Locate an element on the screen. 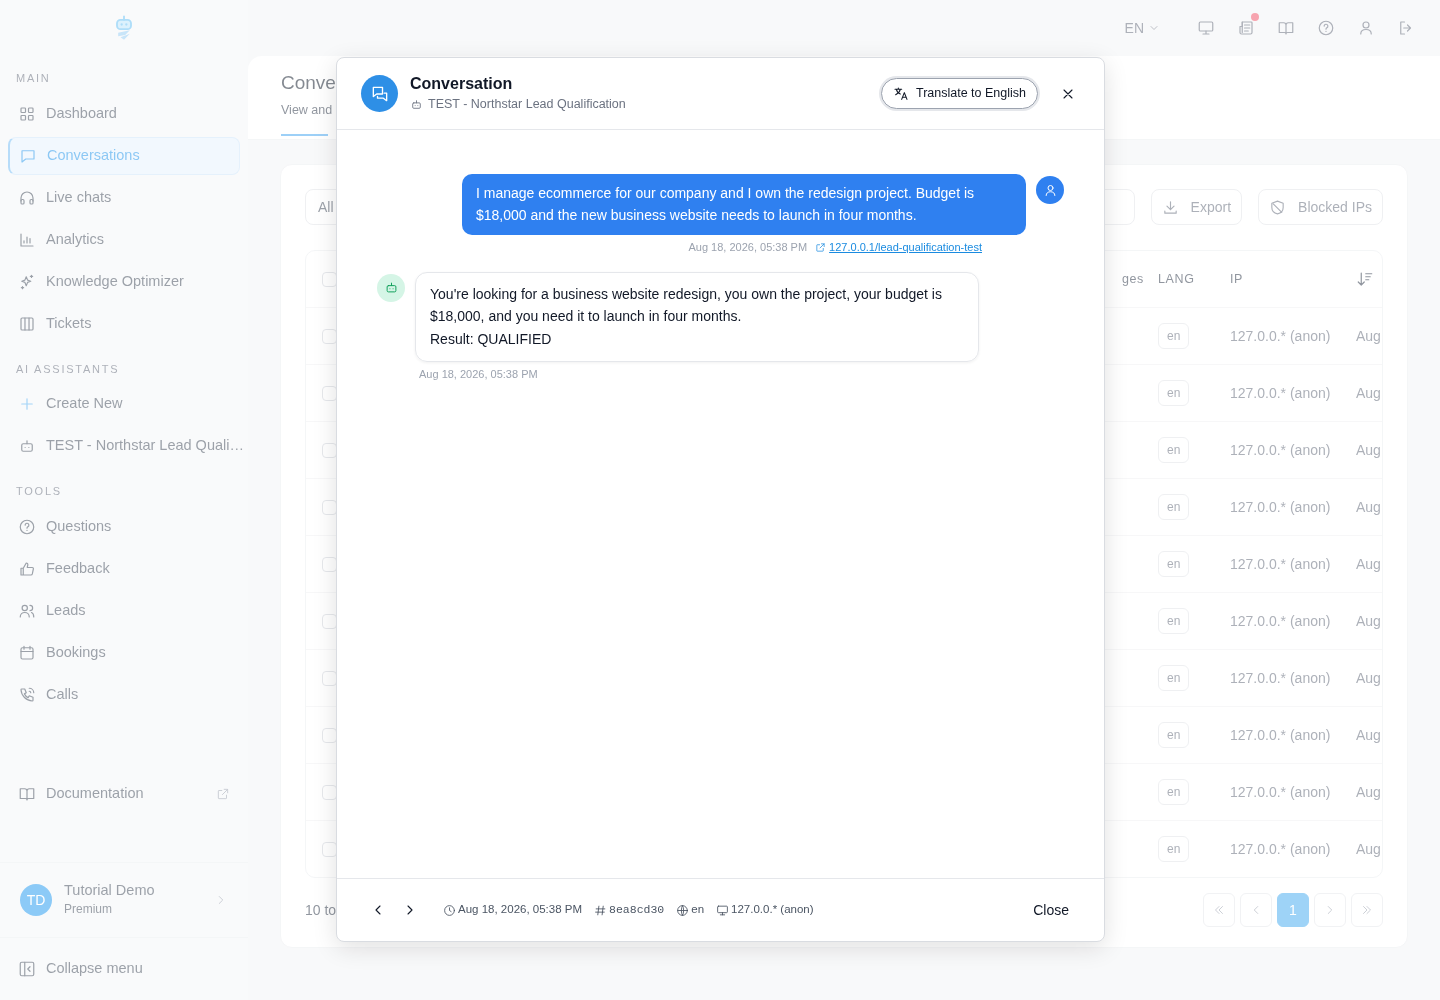  sidebar-item: Analytics is located at coordinates (124, 239).